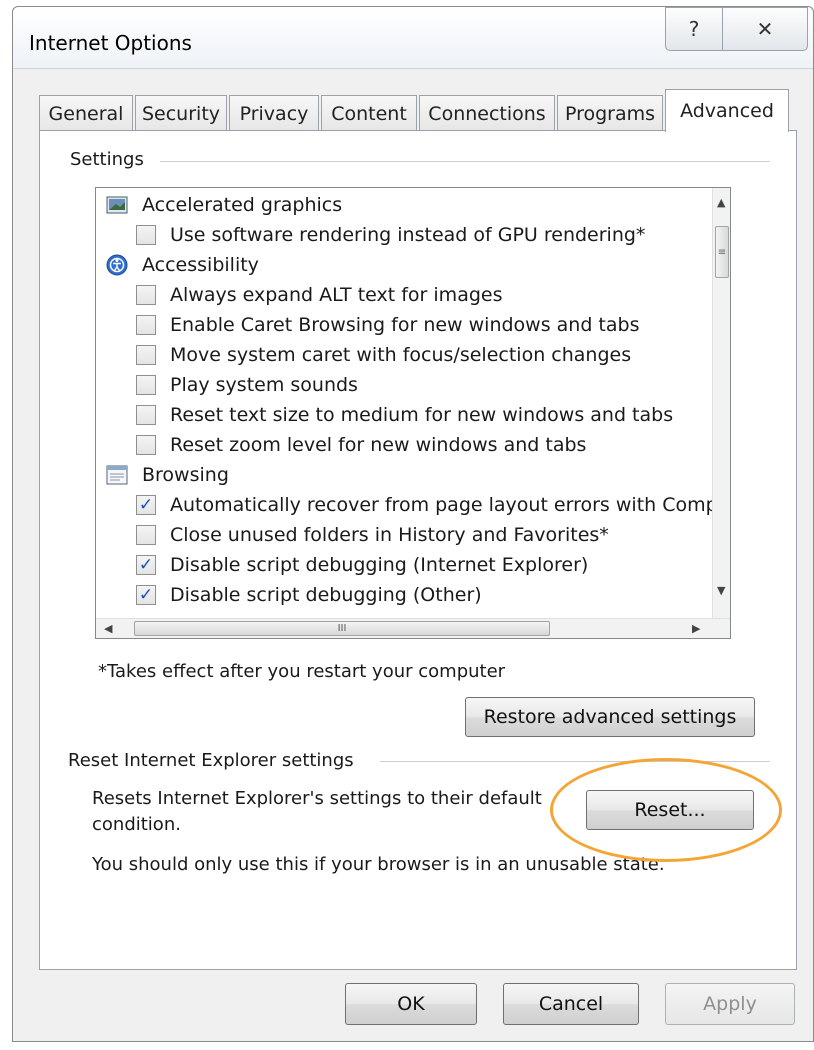 Image resolution: width=814 pixels, height=1050 pixels. I want to click on help-icon: ?, so click(694, 29).